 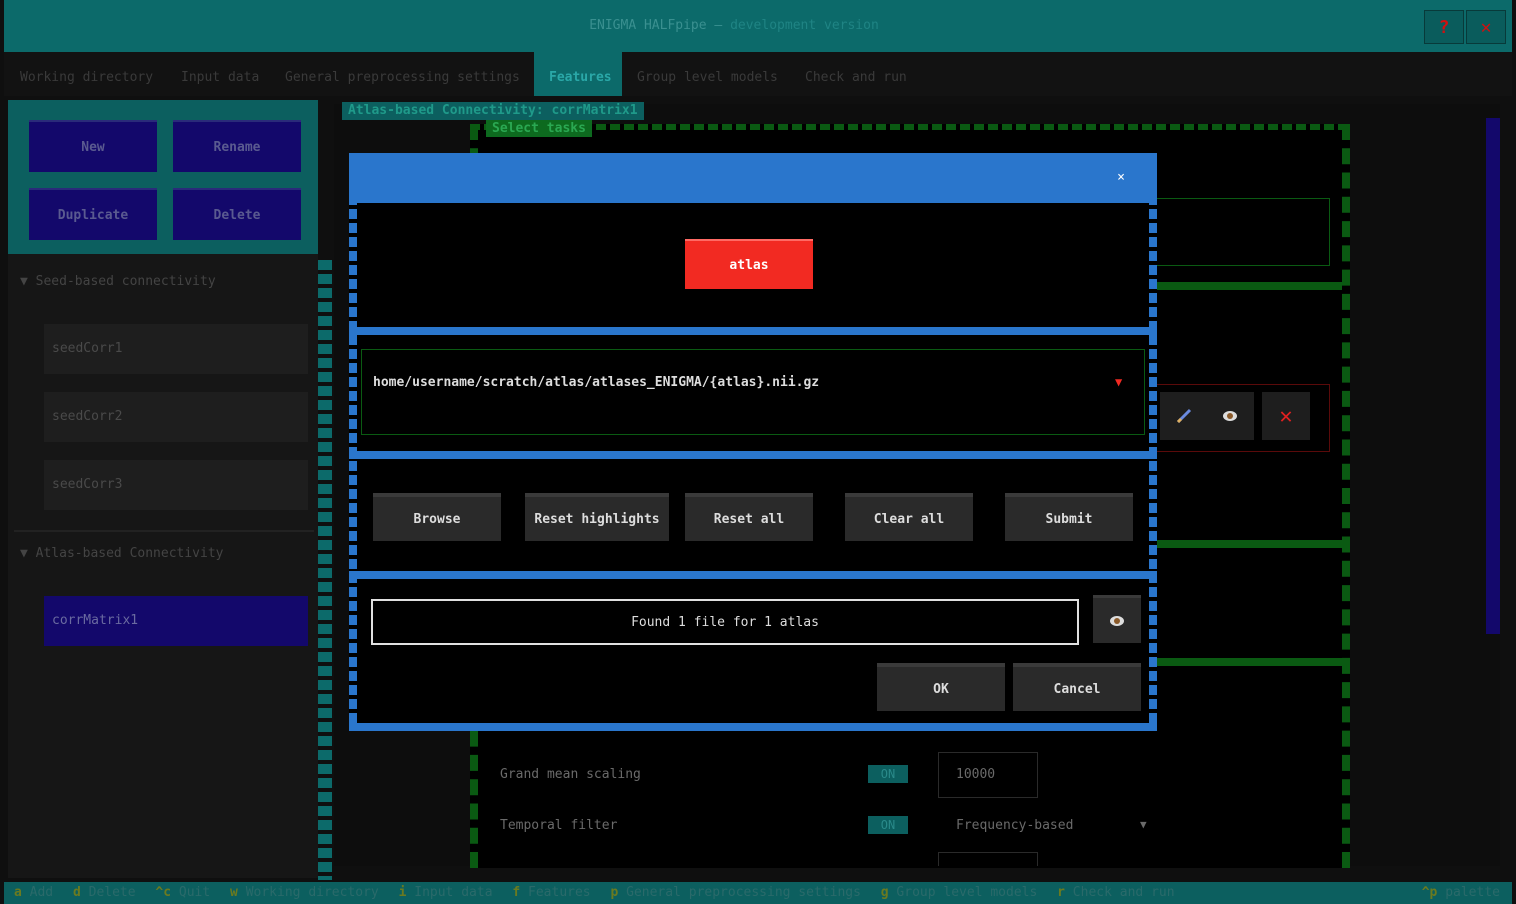 I want to click on sidebar-item-seedcorr1: seedCorr1, so click(x=176, y=349).